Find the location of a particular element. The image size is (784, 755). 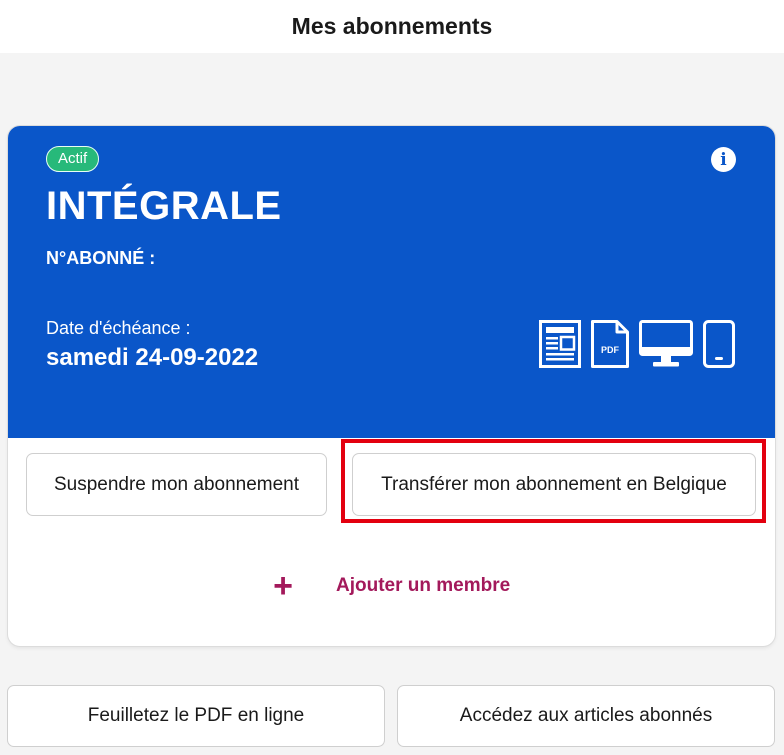

due-date-label: Date d'échéance : is located at coordinates (118, 328).